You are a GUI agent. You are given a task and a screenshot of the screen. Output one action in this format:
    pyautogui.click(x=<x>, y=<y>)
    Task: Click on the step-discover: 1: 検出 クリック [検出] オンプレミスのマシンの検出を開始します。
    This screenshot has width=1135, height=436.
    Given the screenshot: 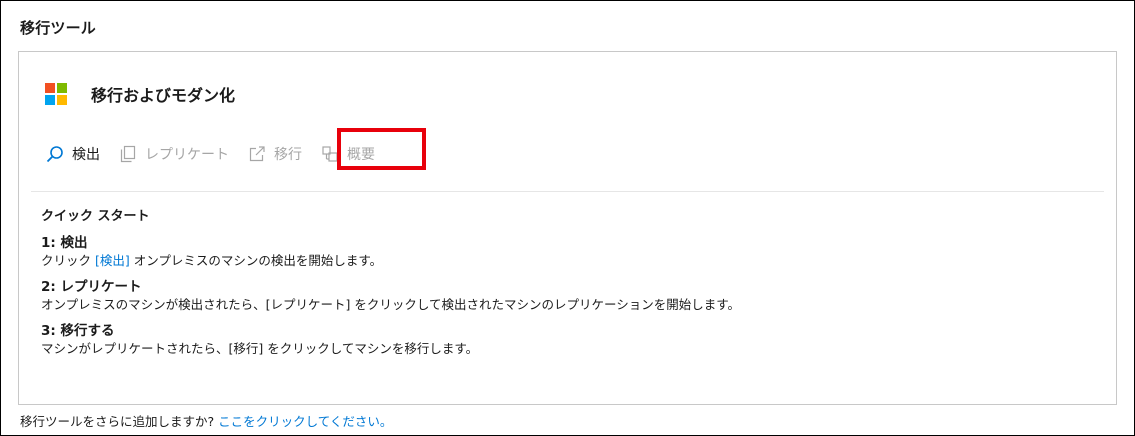 What is the action you would take?
    pyautogui.click(x=571, y=252)
    